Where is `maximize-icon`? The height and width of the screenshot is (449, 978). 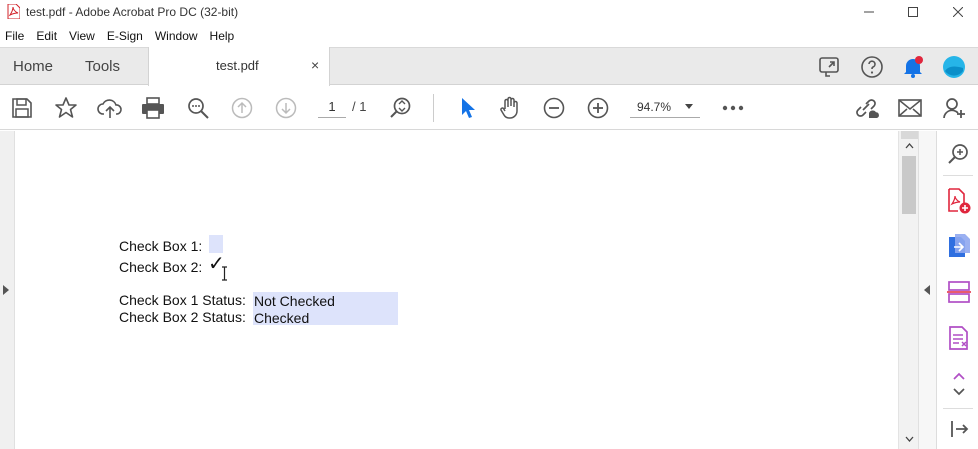 maximize-icon is located at coordinates (913, 12).